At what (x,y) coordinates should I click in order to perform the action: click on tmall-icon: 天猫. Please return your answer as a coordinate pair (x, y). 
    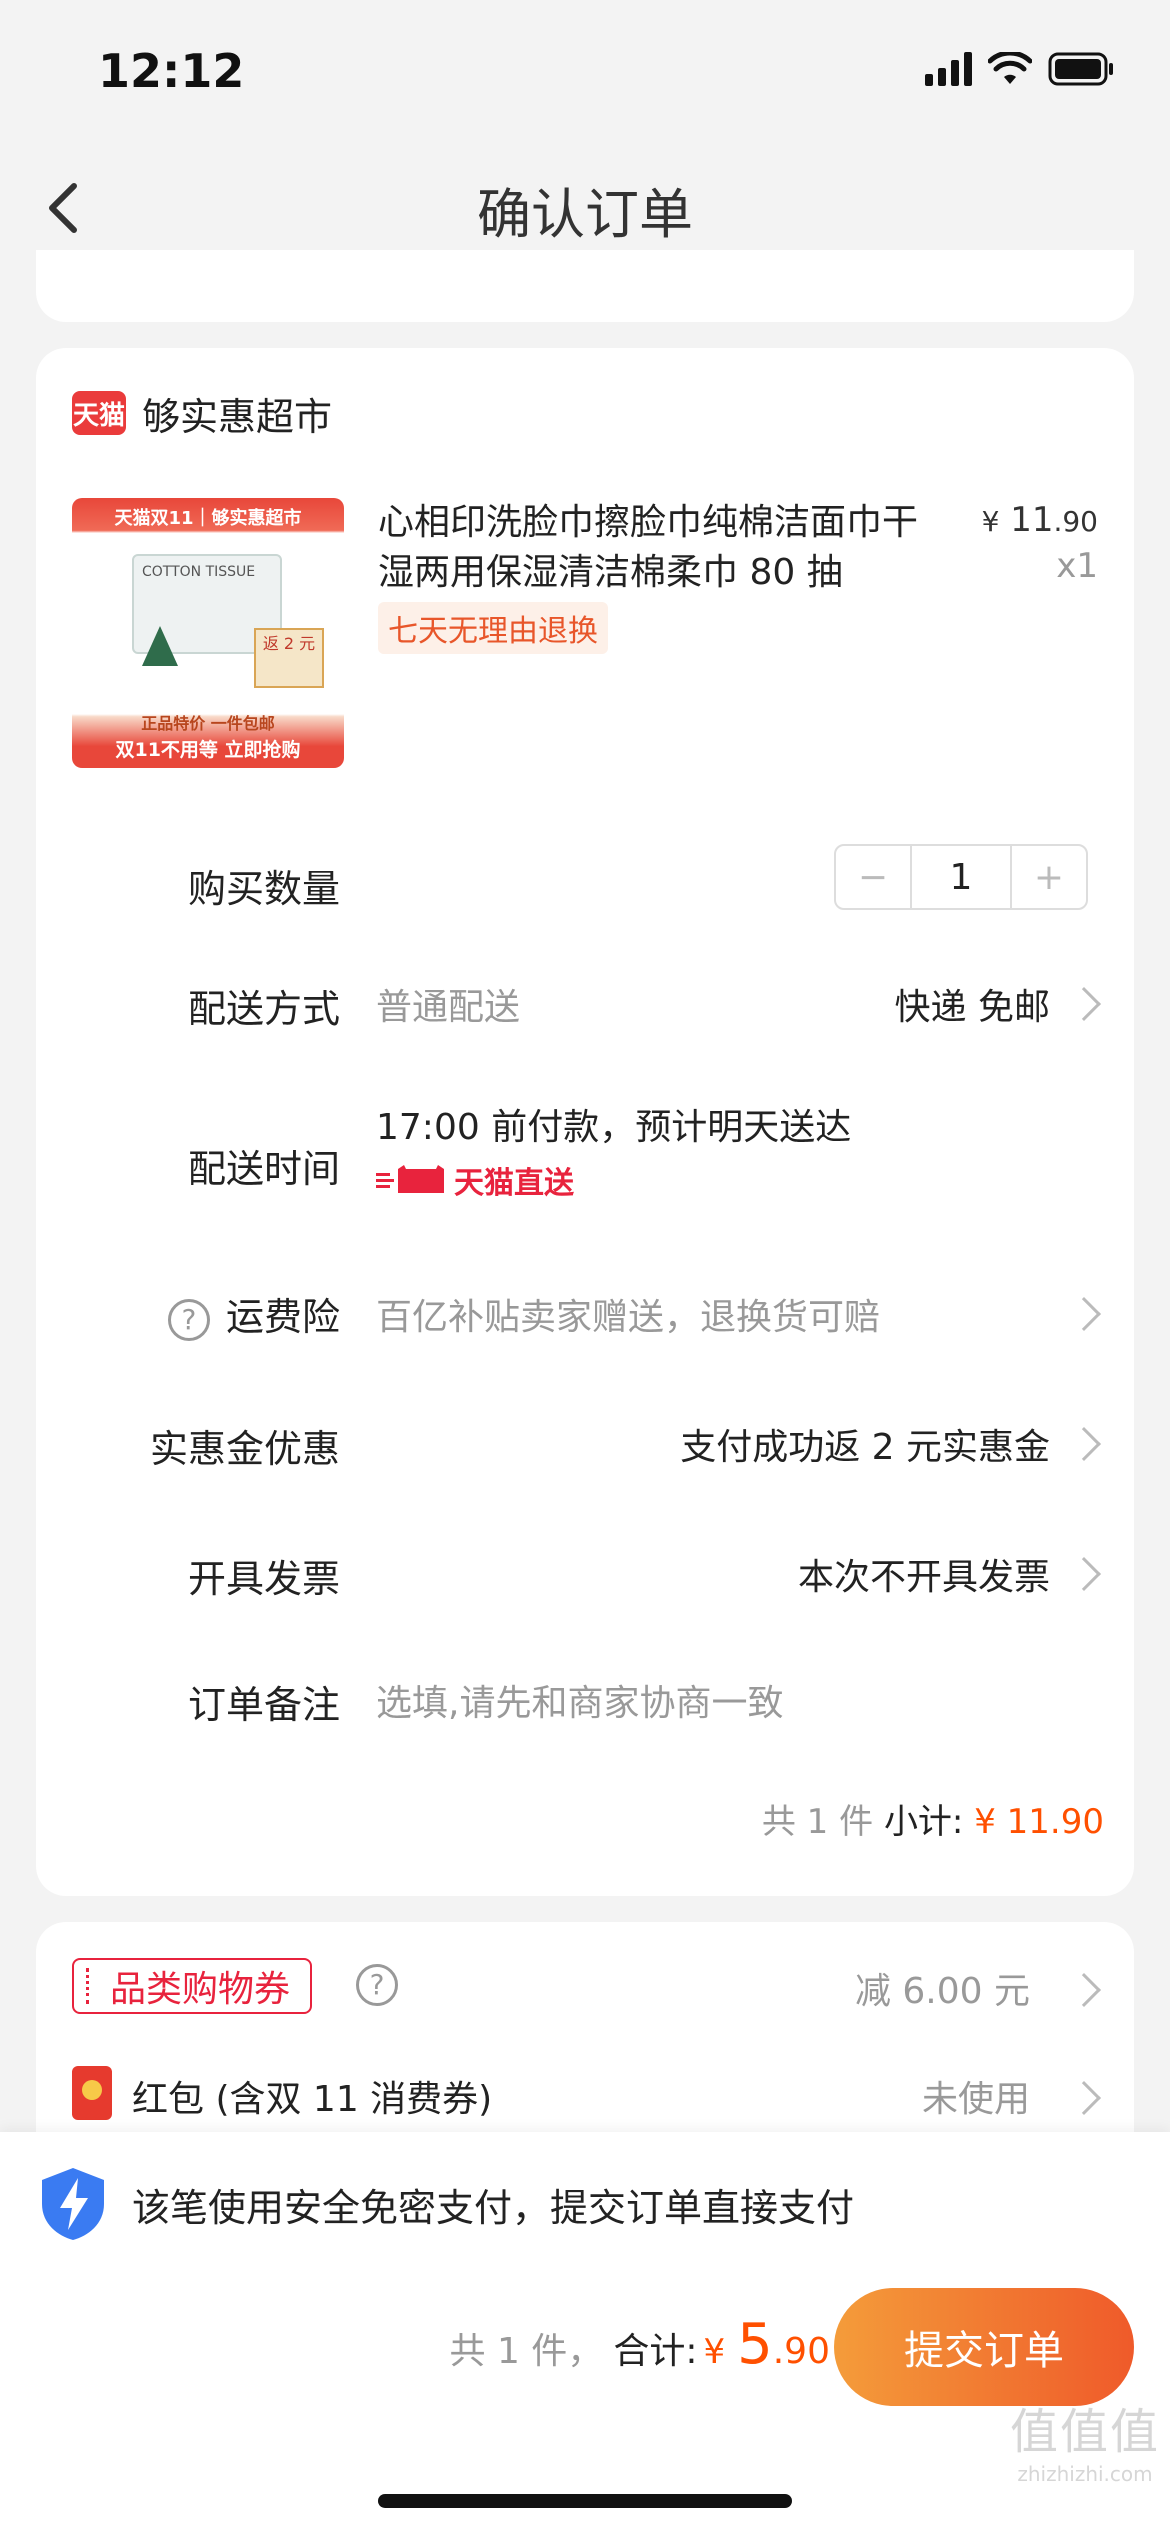
    Looking at the image, I should click on (99, 413).